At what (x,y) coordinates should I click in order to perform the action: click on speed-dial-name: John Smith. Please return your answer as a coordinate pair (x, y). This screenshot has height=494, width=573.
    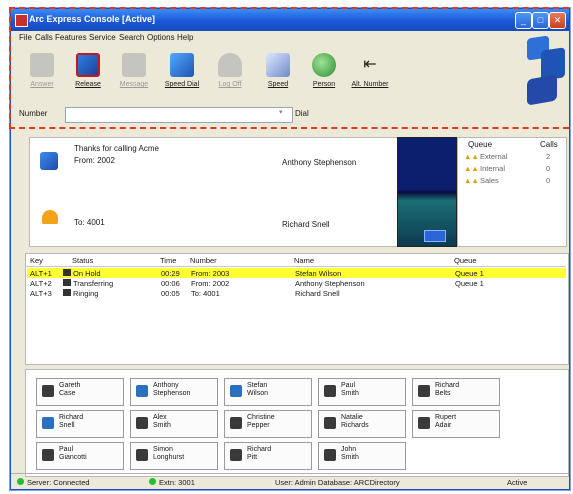
    Looking at the image, I should click on (350, 453).